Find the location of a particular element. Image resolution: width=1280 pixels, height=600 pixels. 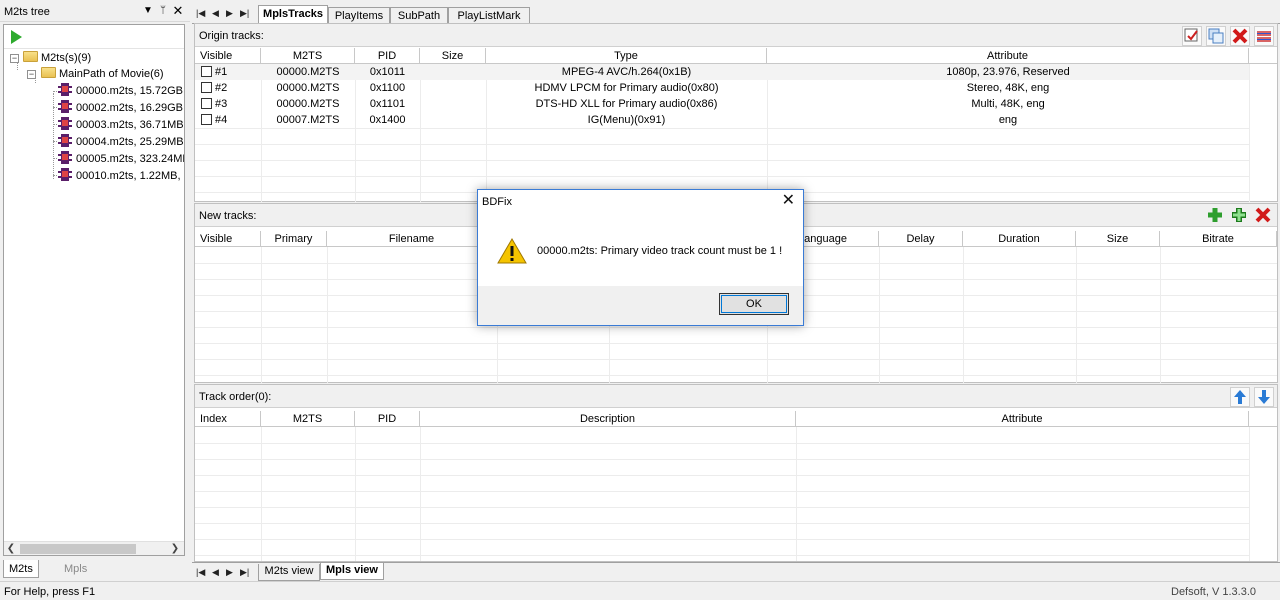

column-header: Description is located at coordinates (608, 419).